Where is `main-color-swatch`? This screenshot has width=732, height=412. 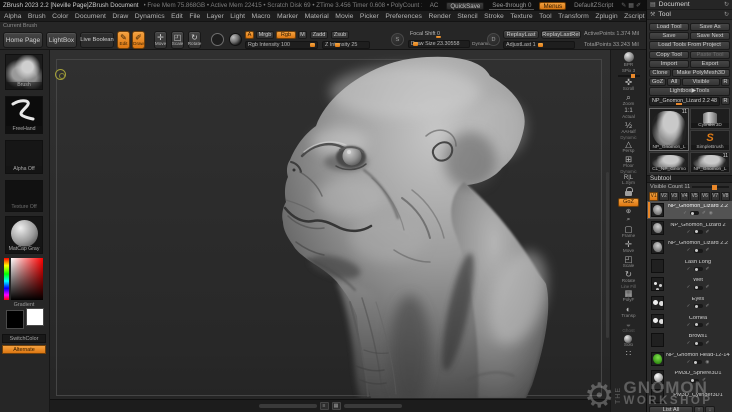
main-color-swatch is located at coordinates (15, 319).